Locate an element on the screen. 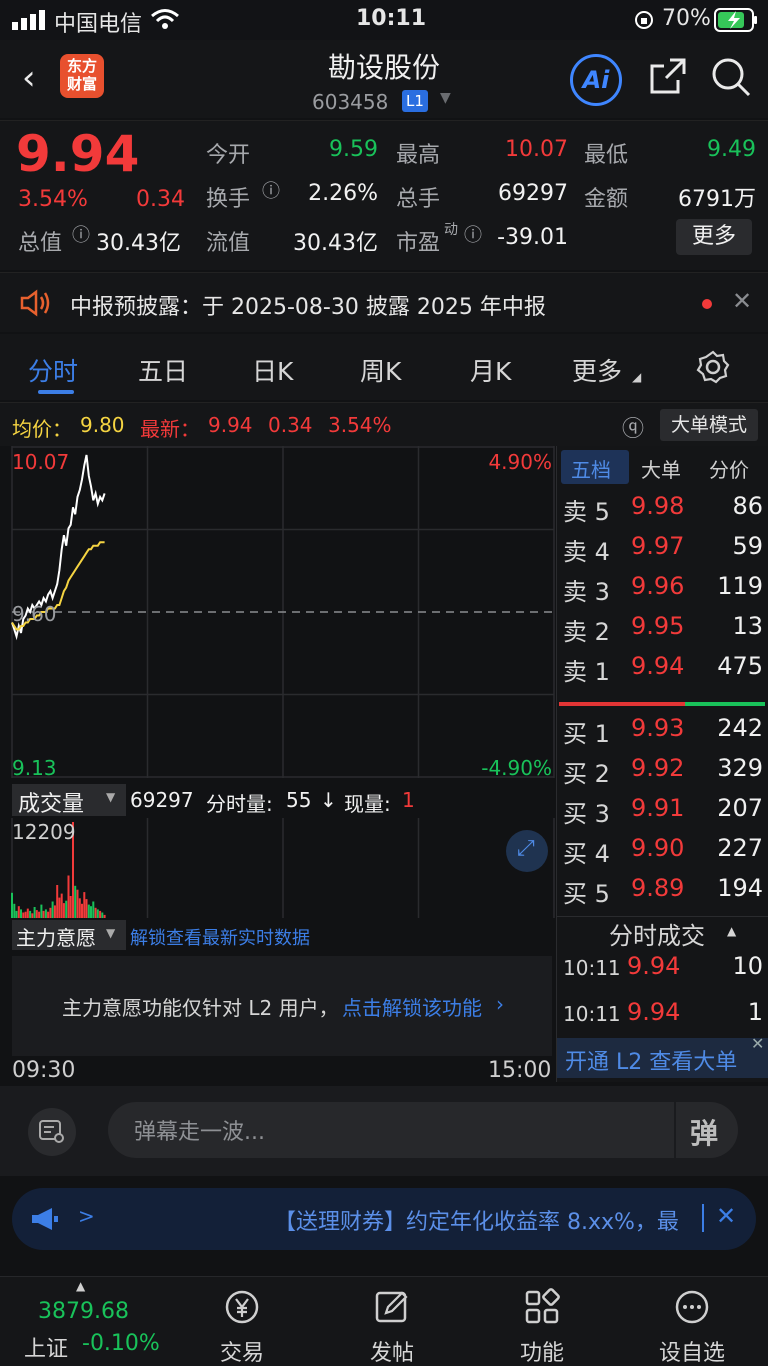 The width and height of the screenshot is (768, 1366). trades-title: 分时成交 is located at coordinates (657, 933).